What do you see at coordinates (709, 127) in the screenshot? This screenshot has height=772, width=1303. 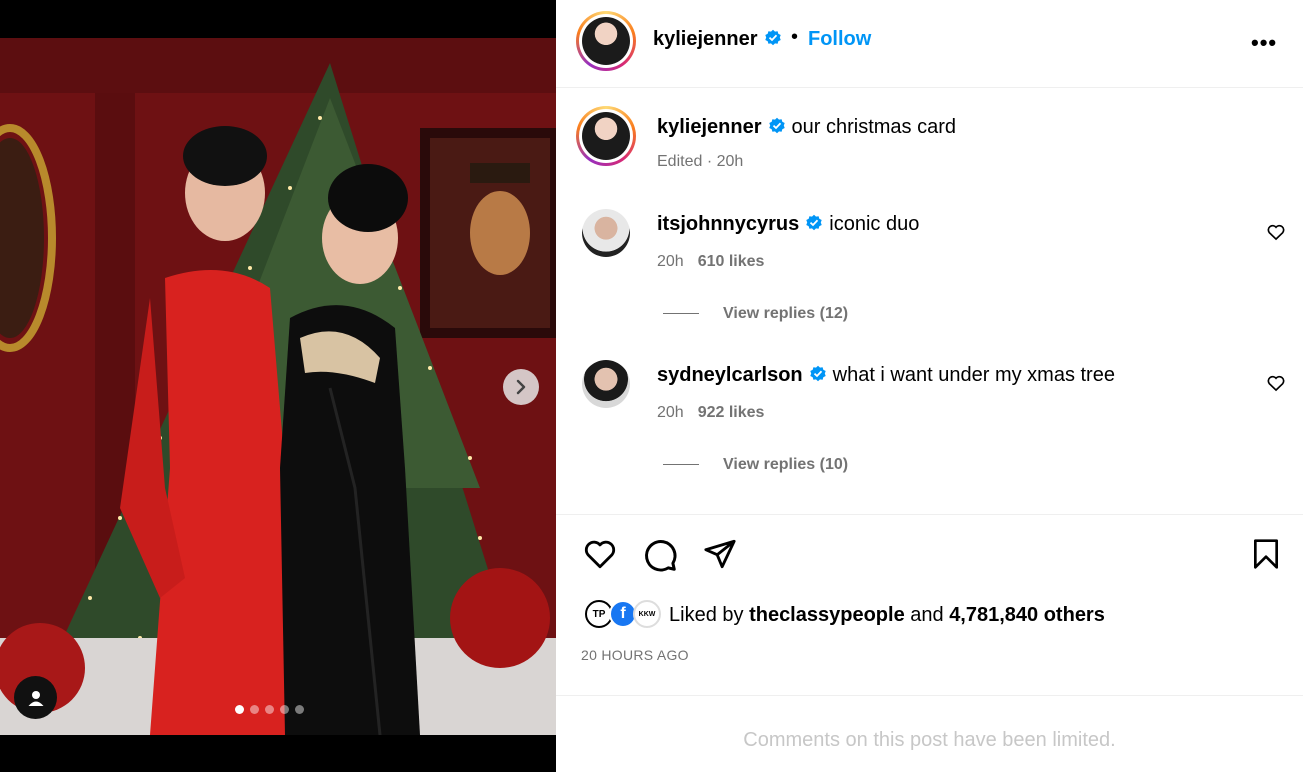 I see `caption-username: kyliejenner` at bounding box center [709, 127].